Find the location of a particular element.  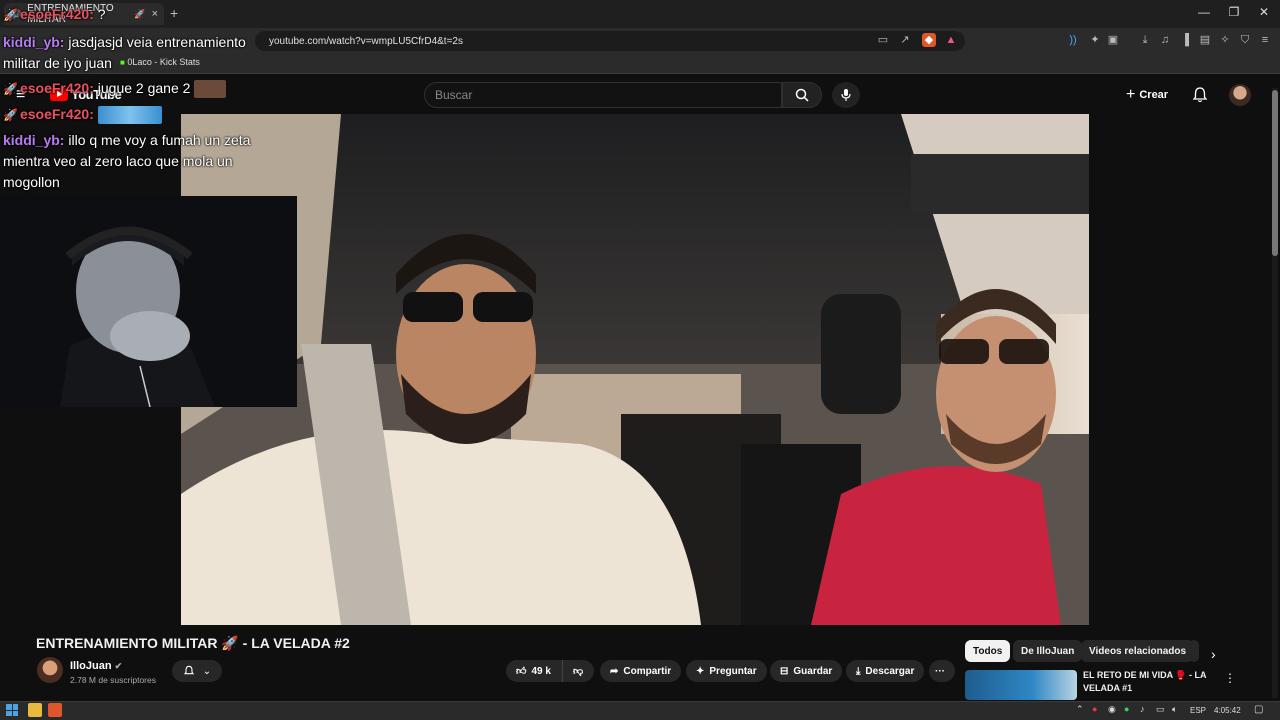

close-window-button: ✕ is located at coordinates (1264, 12).